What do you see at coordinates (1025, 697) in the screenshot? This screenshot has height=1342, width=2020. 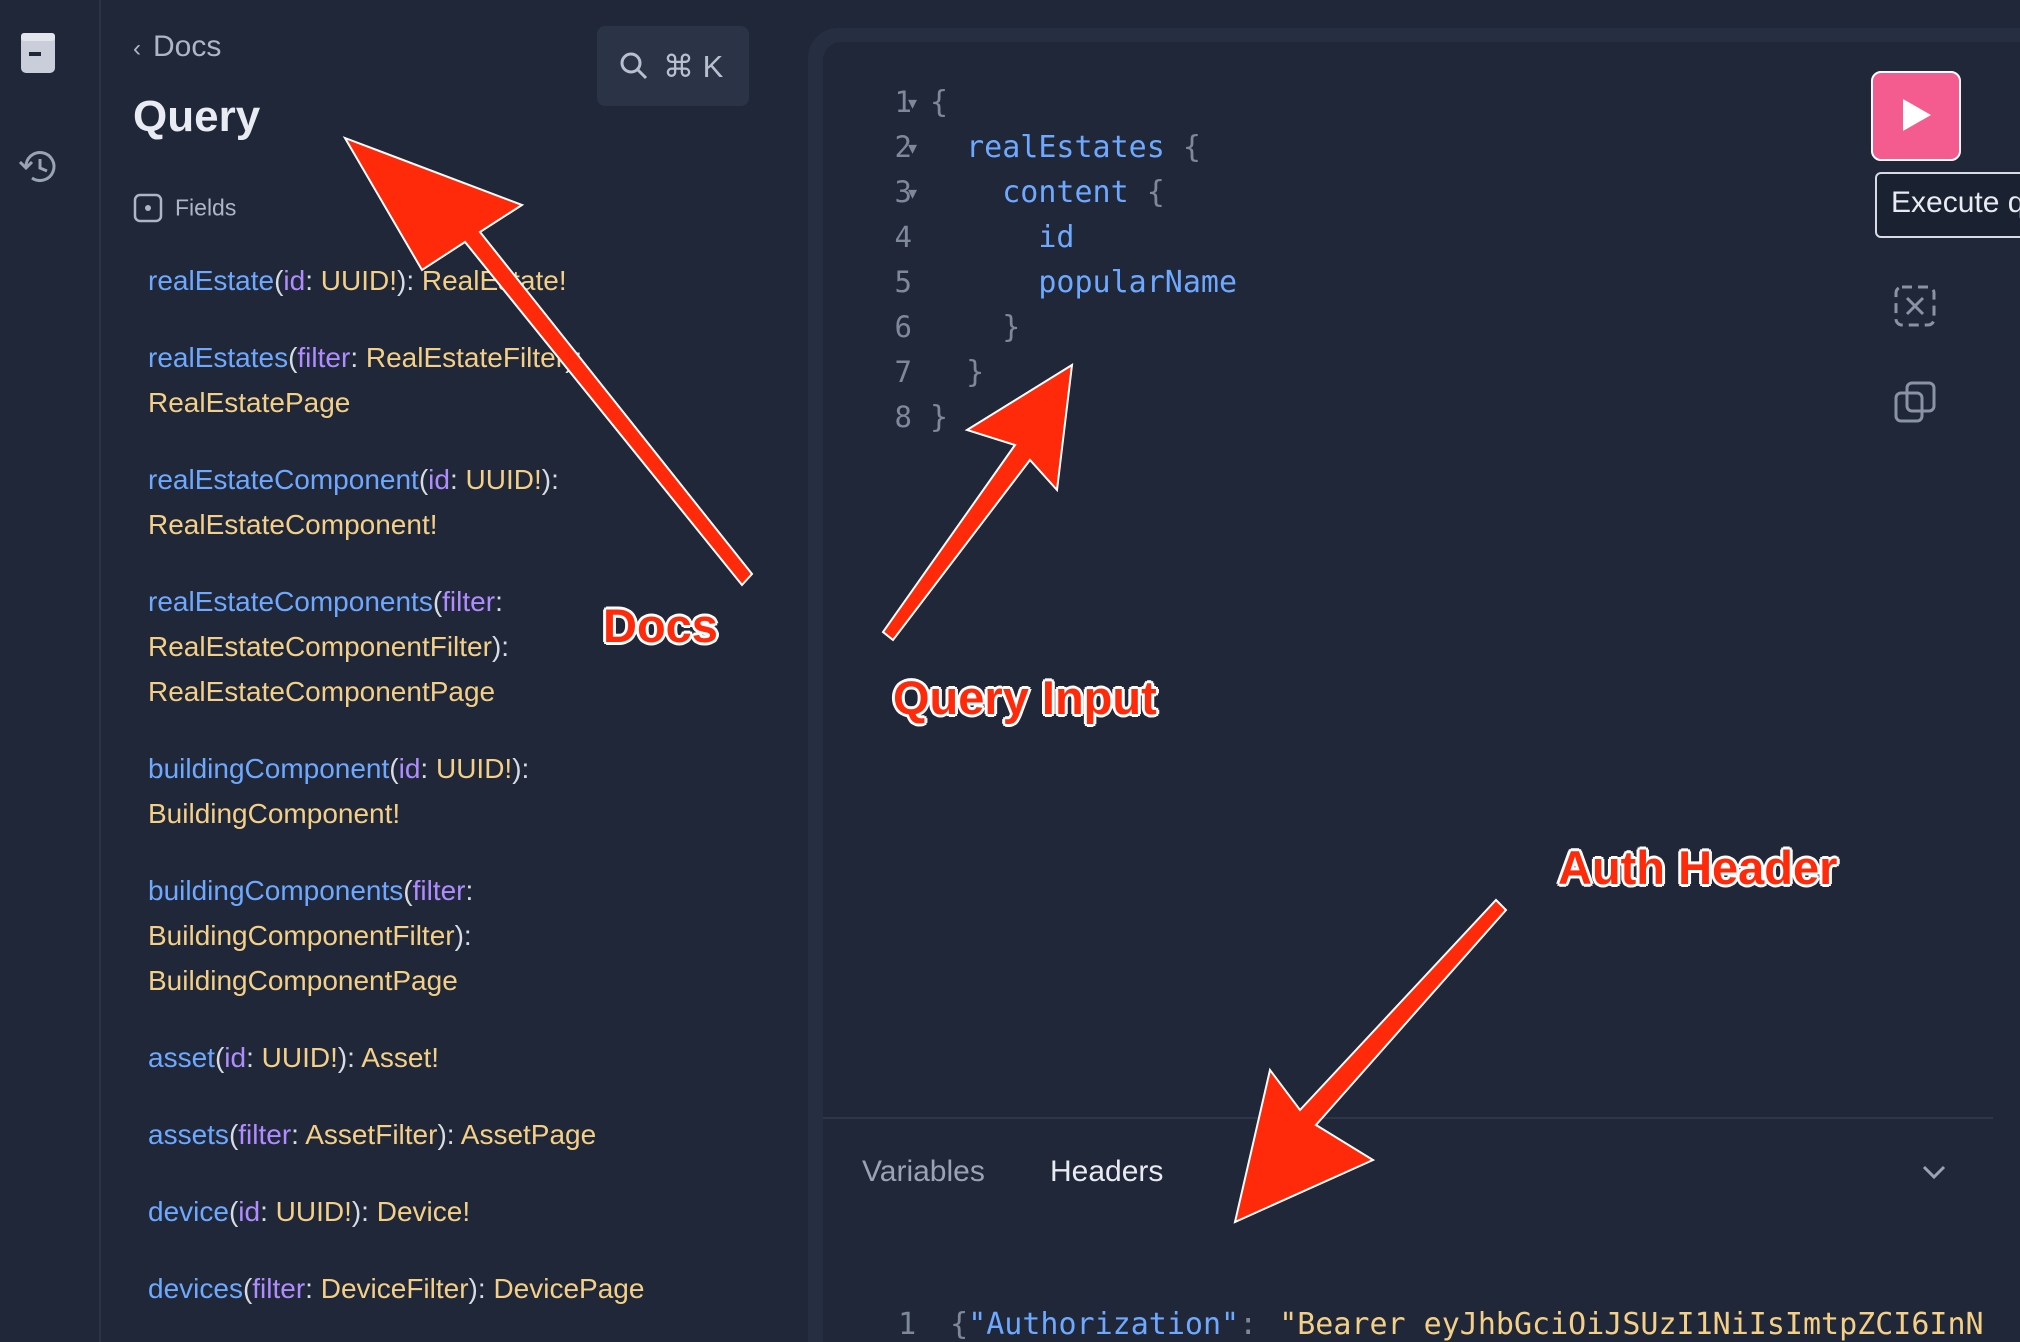 I see `annotation-query-input: Query Input` at bounding box center [1025, 697].